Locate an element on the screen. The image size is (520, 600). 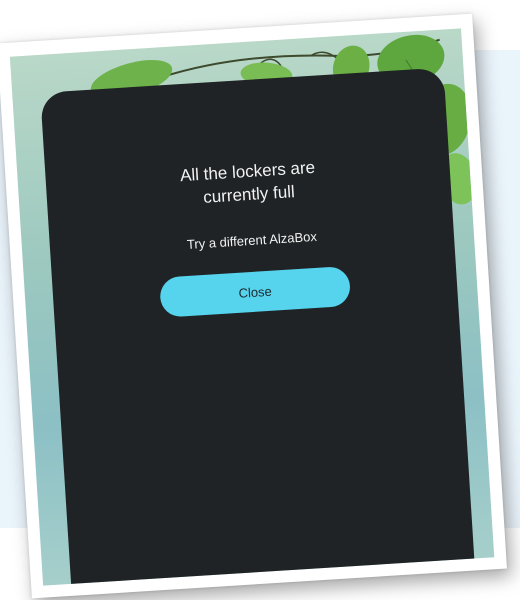
dialog-title: All the lockers are currently full is located at coordinates (247, 182).